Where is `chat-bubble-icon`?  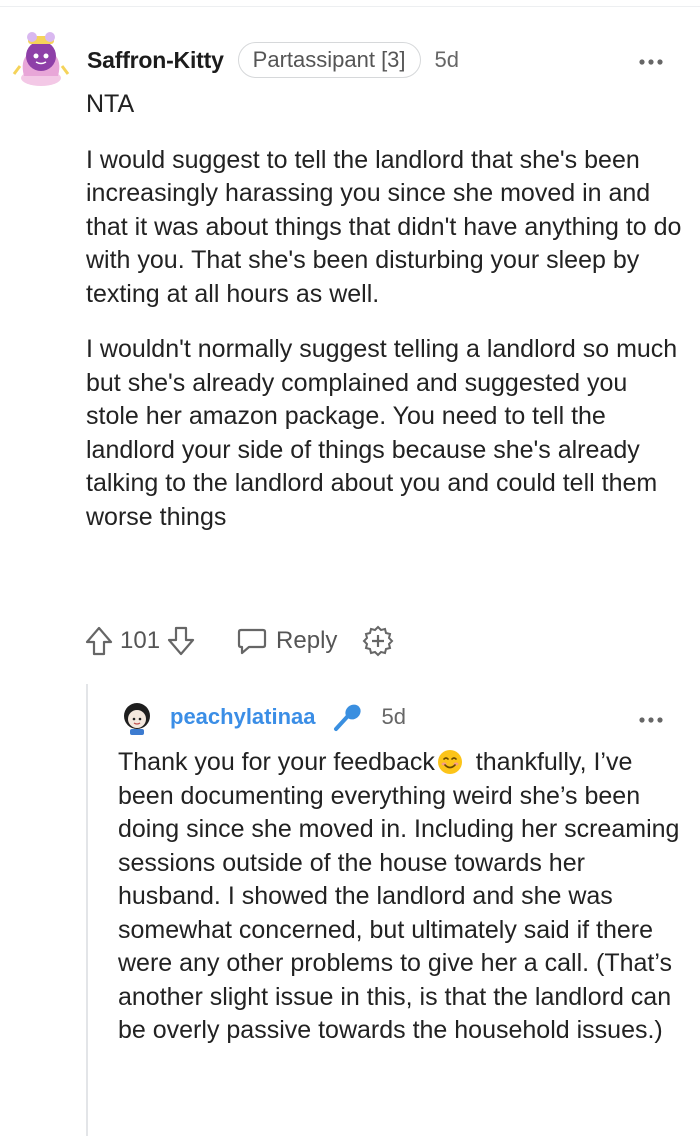 chat-bubble-icon is located at coordinates (252, 641).